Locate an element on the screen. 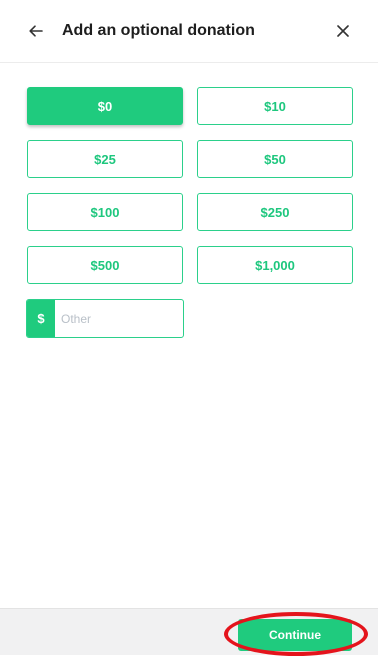 The image size is (378, 656). amount-button-10: $10 is located at coordinates (275, 106).